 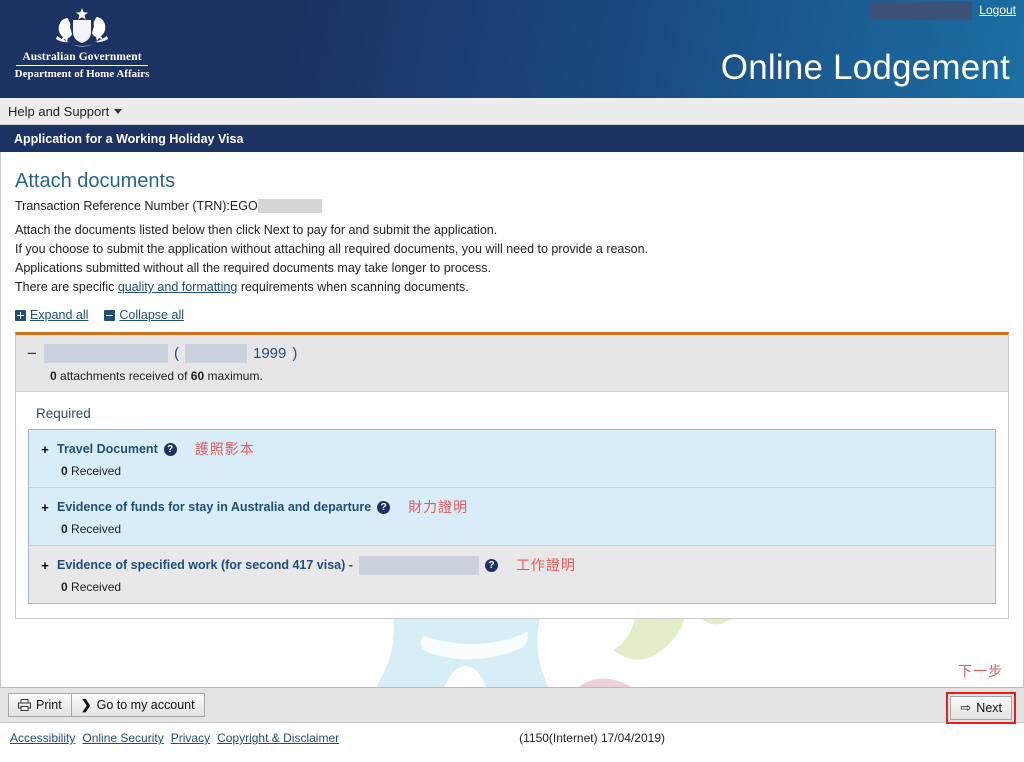 I want to click on applicant-name-redaction, so click(x=106, y=353).